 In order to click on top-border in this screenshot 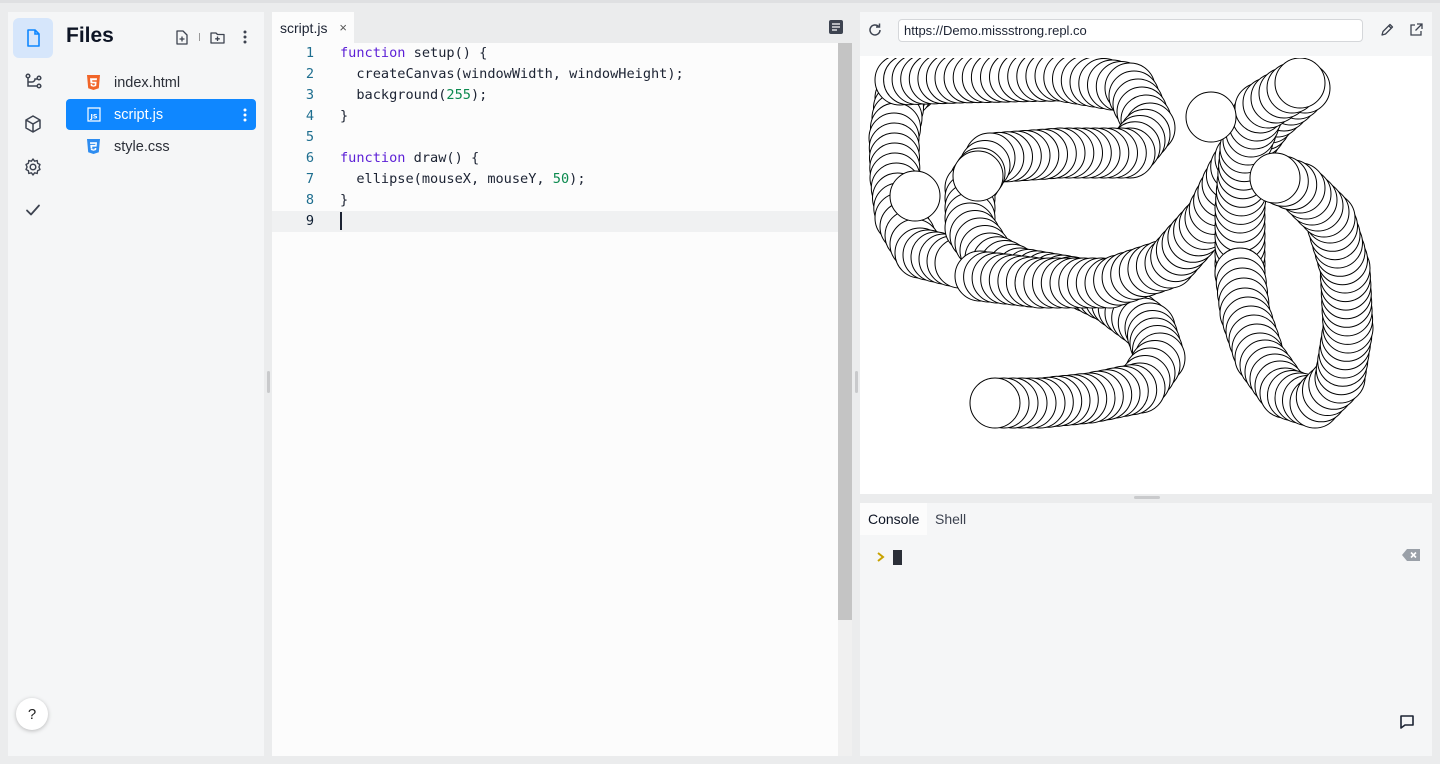, I will do `click(720, 1)`.